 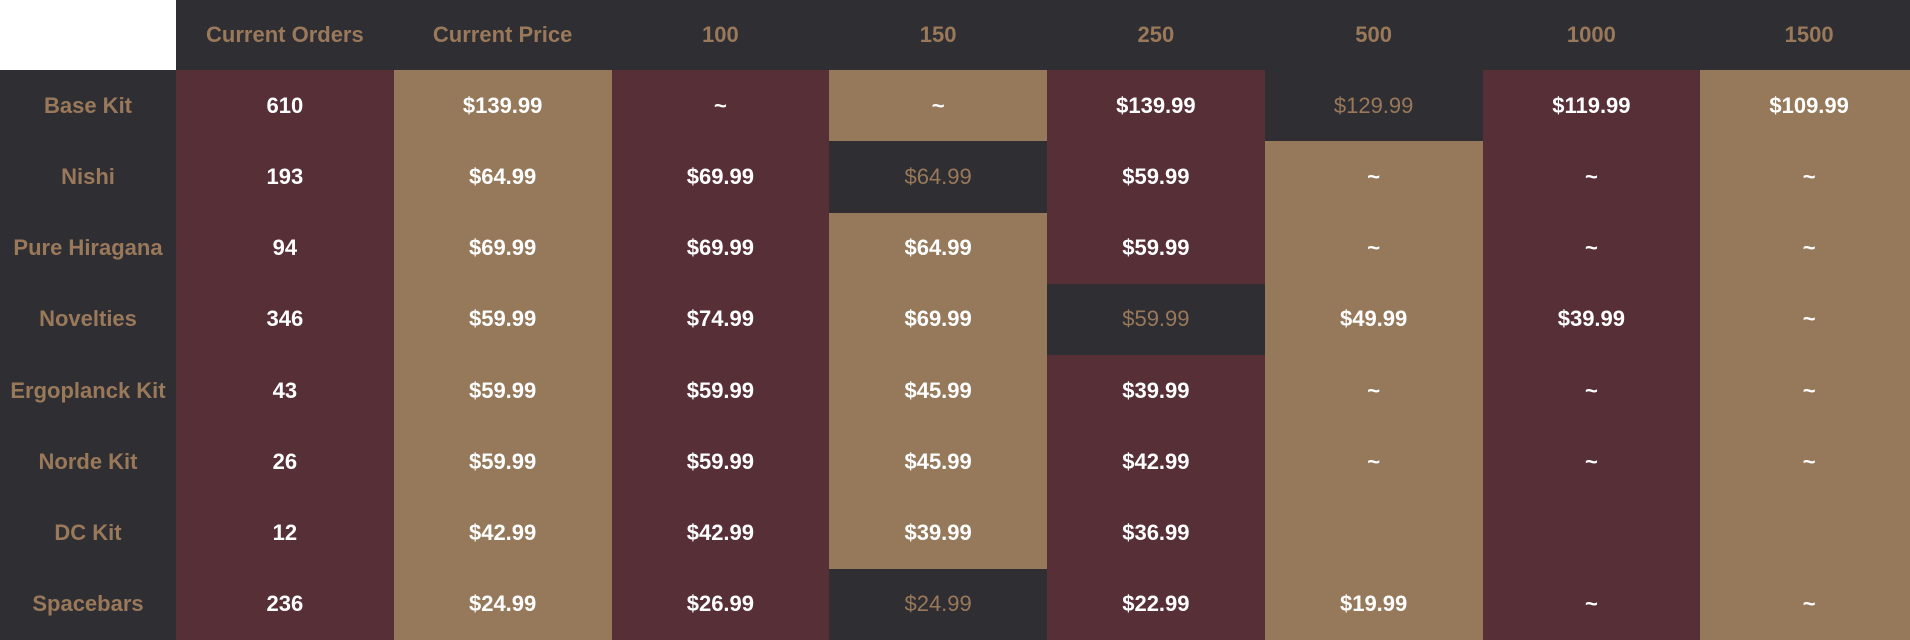 I want to click on table-corner, so click(x=88, y=35).